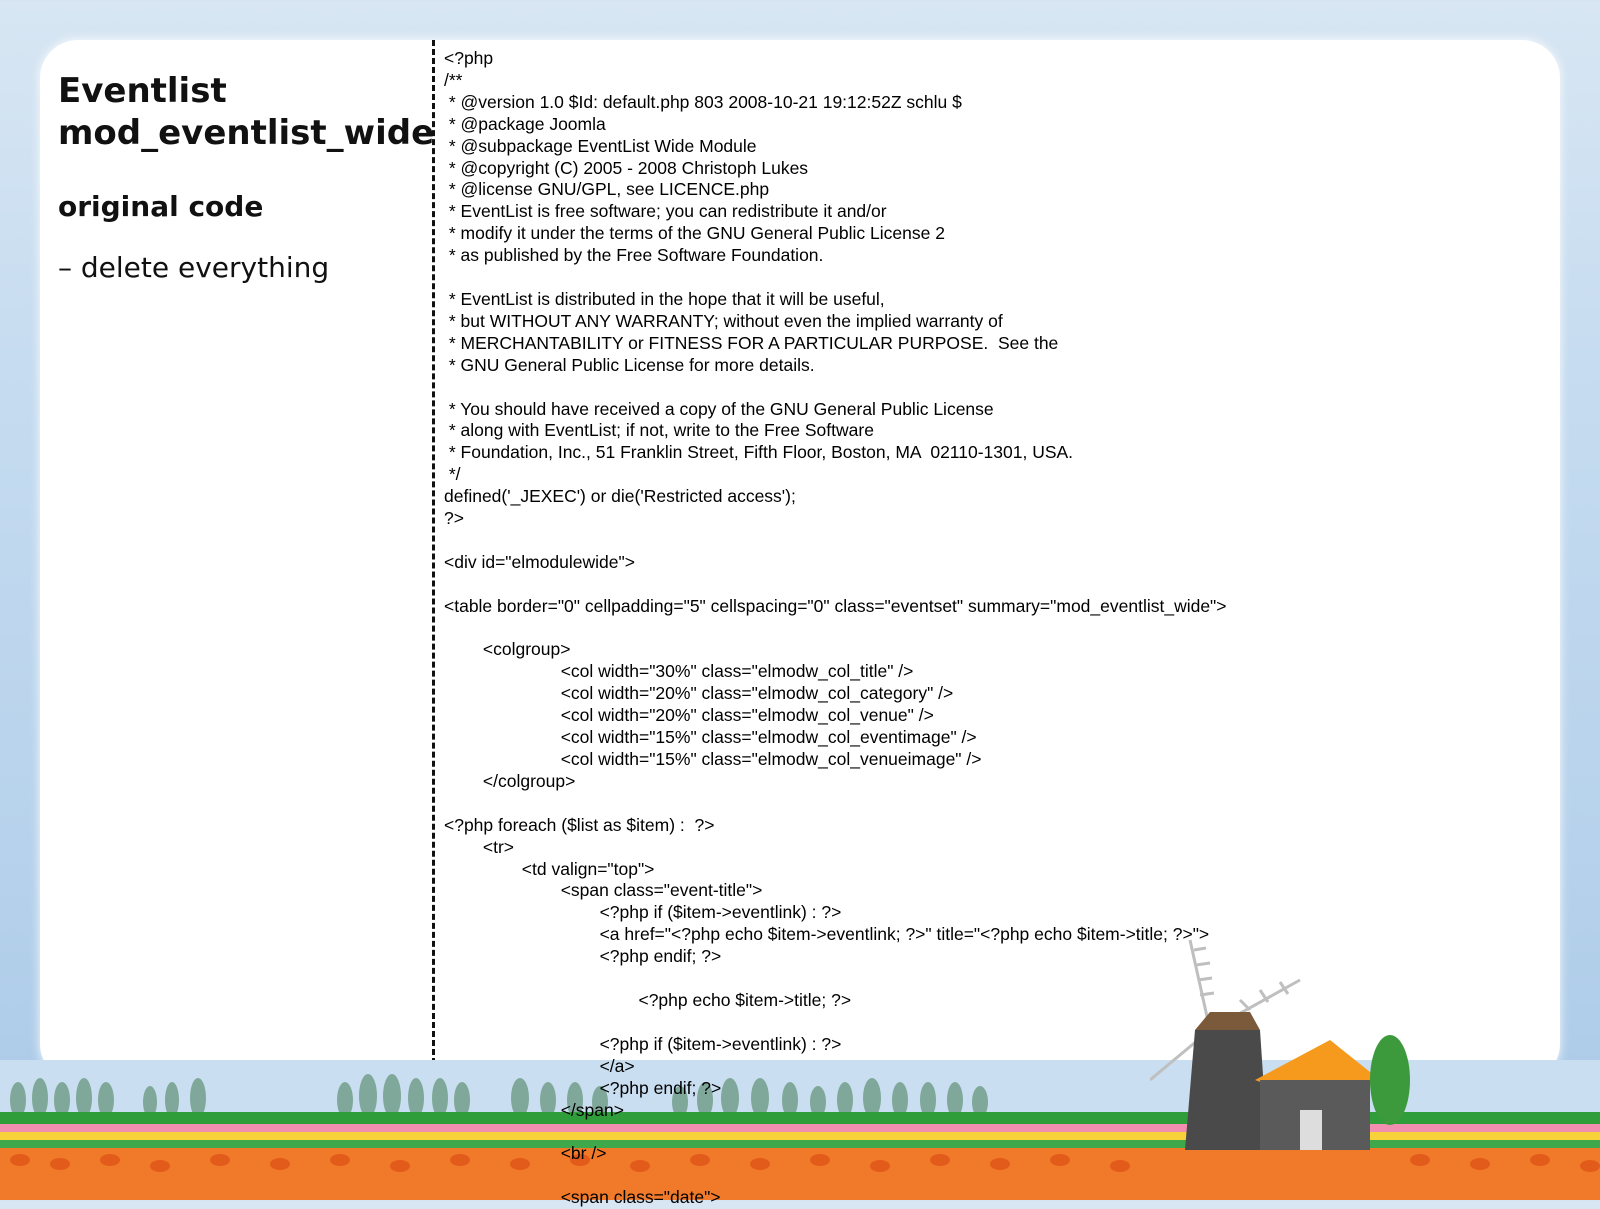  Describe the element at coordinates (161, 206) in the screenshot. I see `slide-subtitle: original code` at that location.